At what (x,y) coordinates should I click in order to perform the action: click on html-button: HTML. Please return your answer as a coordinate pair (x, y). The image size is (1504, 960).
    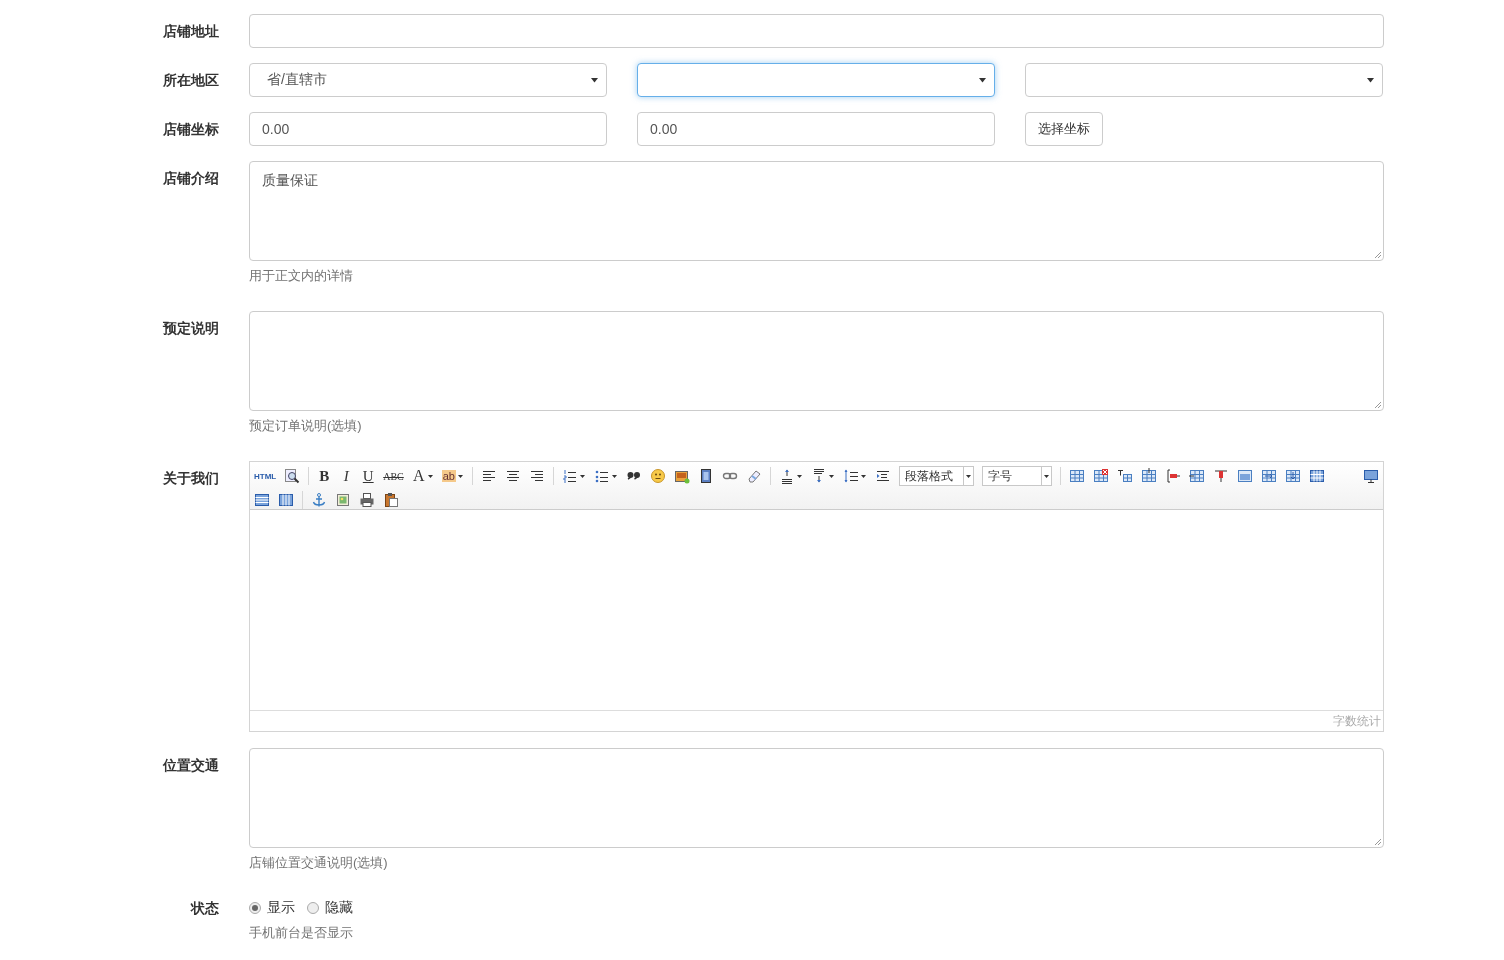
    Looking at the image, I should click on (265, 476).